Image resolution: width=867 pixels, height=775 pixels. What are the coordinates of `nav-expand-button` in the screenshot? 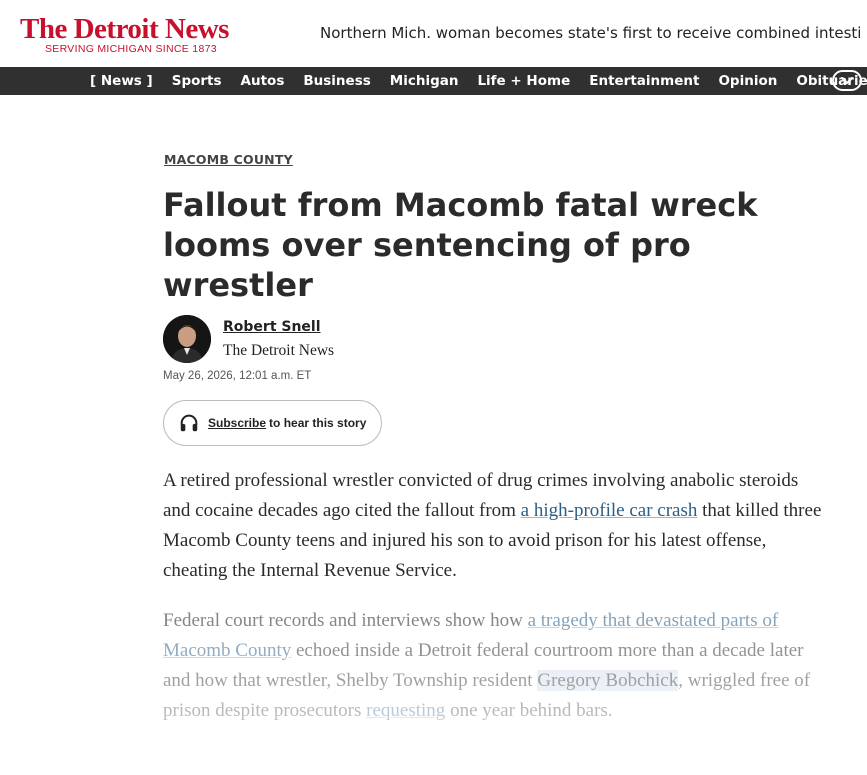 It's located at (847, 80).